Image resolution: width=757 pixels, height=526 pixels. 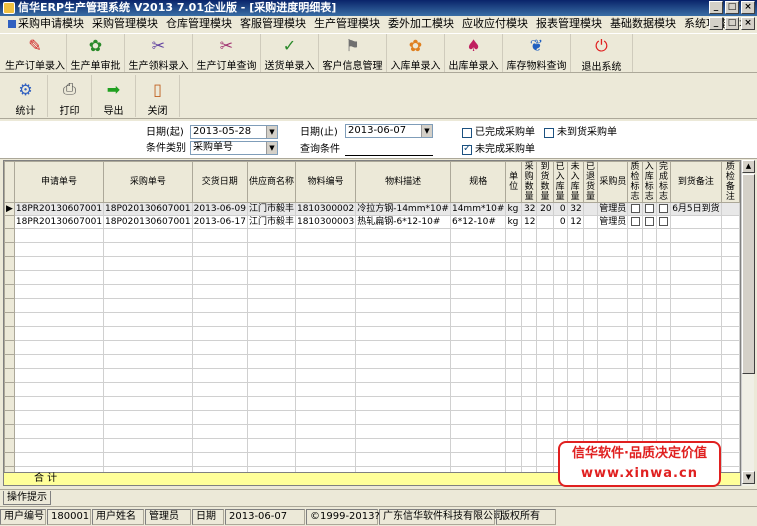 What do you see at coordinates (353, 53) in the screenshot?
I see `toolbar-button-5: ⚑ 客户信息管理` at bounding box center [353, 53].